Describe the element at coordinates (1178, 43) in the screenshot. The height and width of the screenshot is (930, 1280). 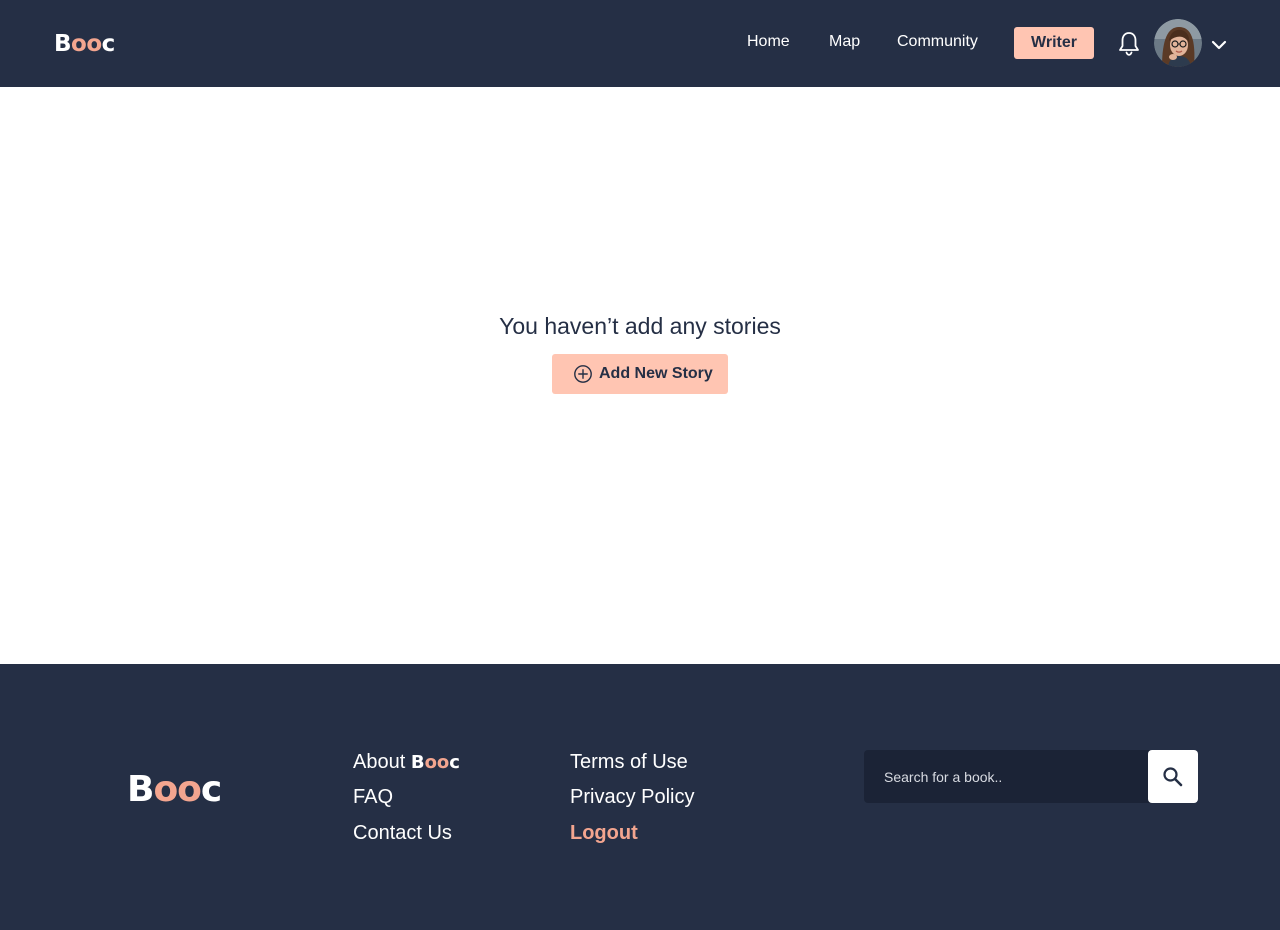
I see `avatar` at that location.